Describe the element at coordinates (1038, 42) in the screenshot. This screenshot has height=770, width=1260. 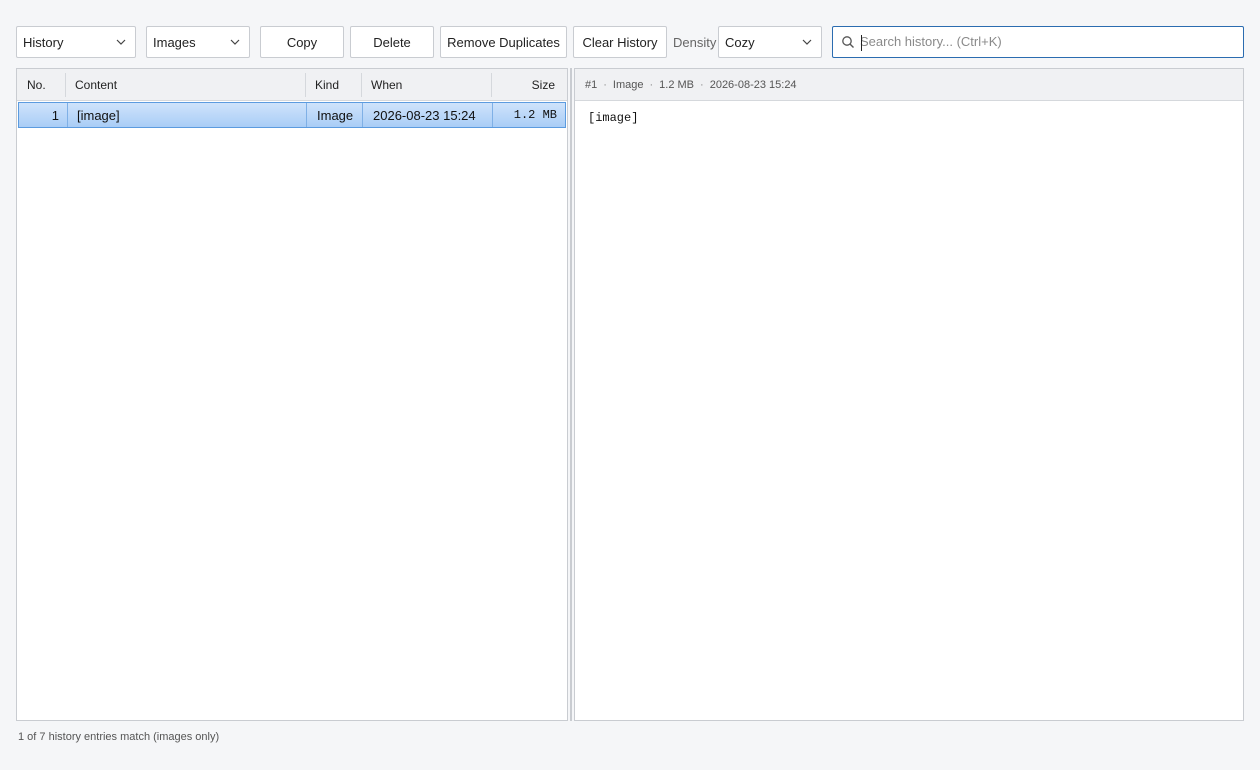
I see `search-input: Search history... (Ctrl+K)` at that location.